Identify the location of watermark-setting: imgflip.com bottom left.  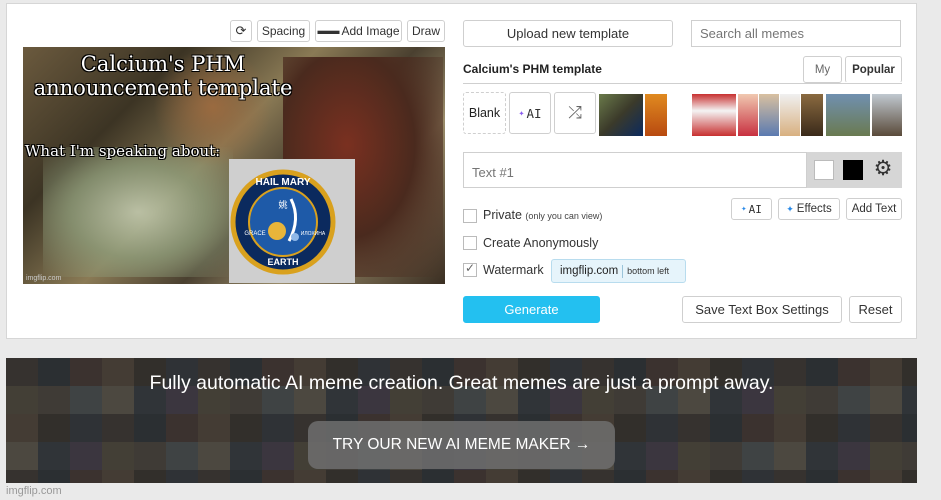
(618, 271).